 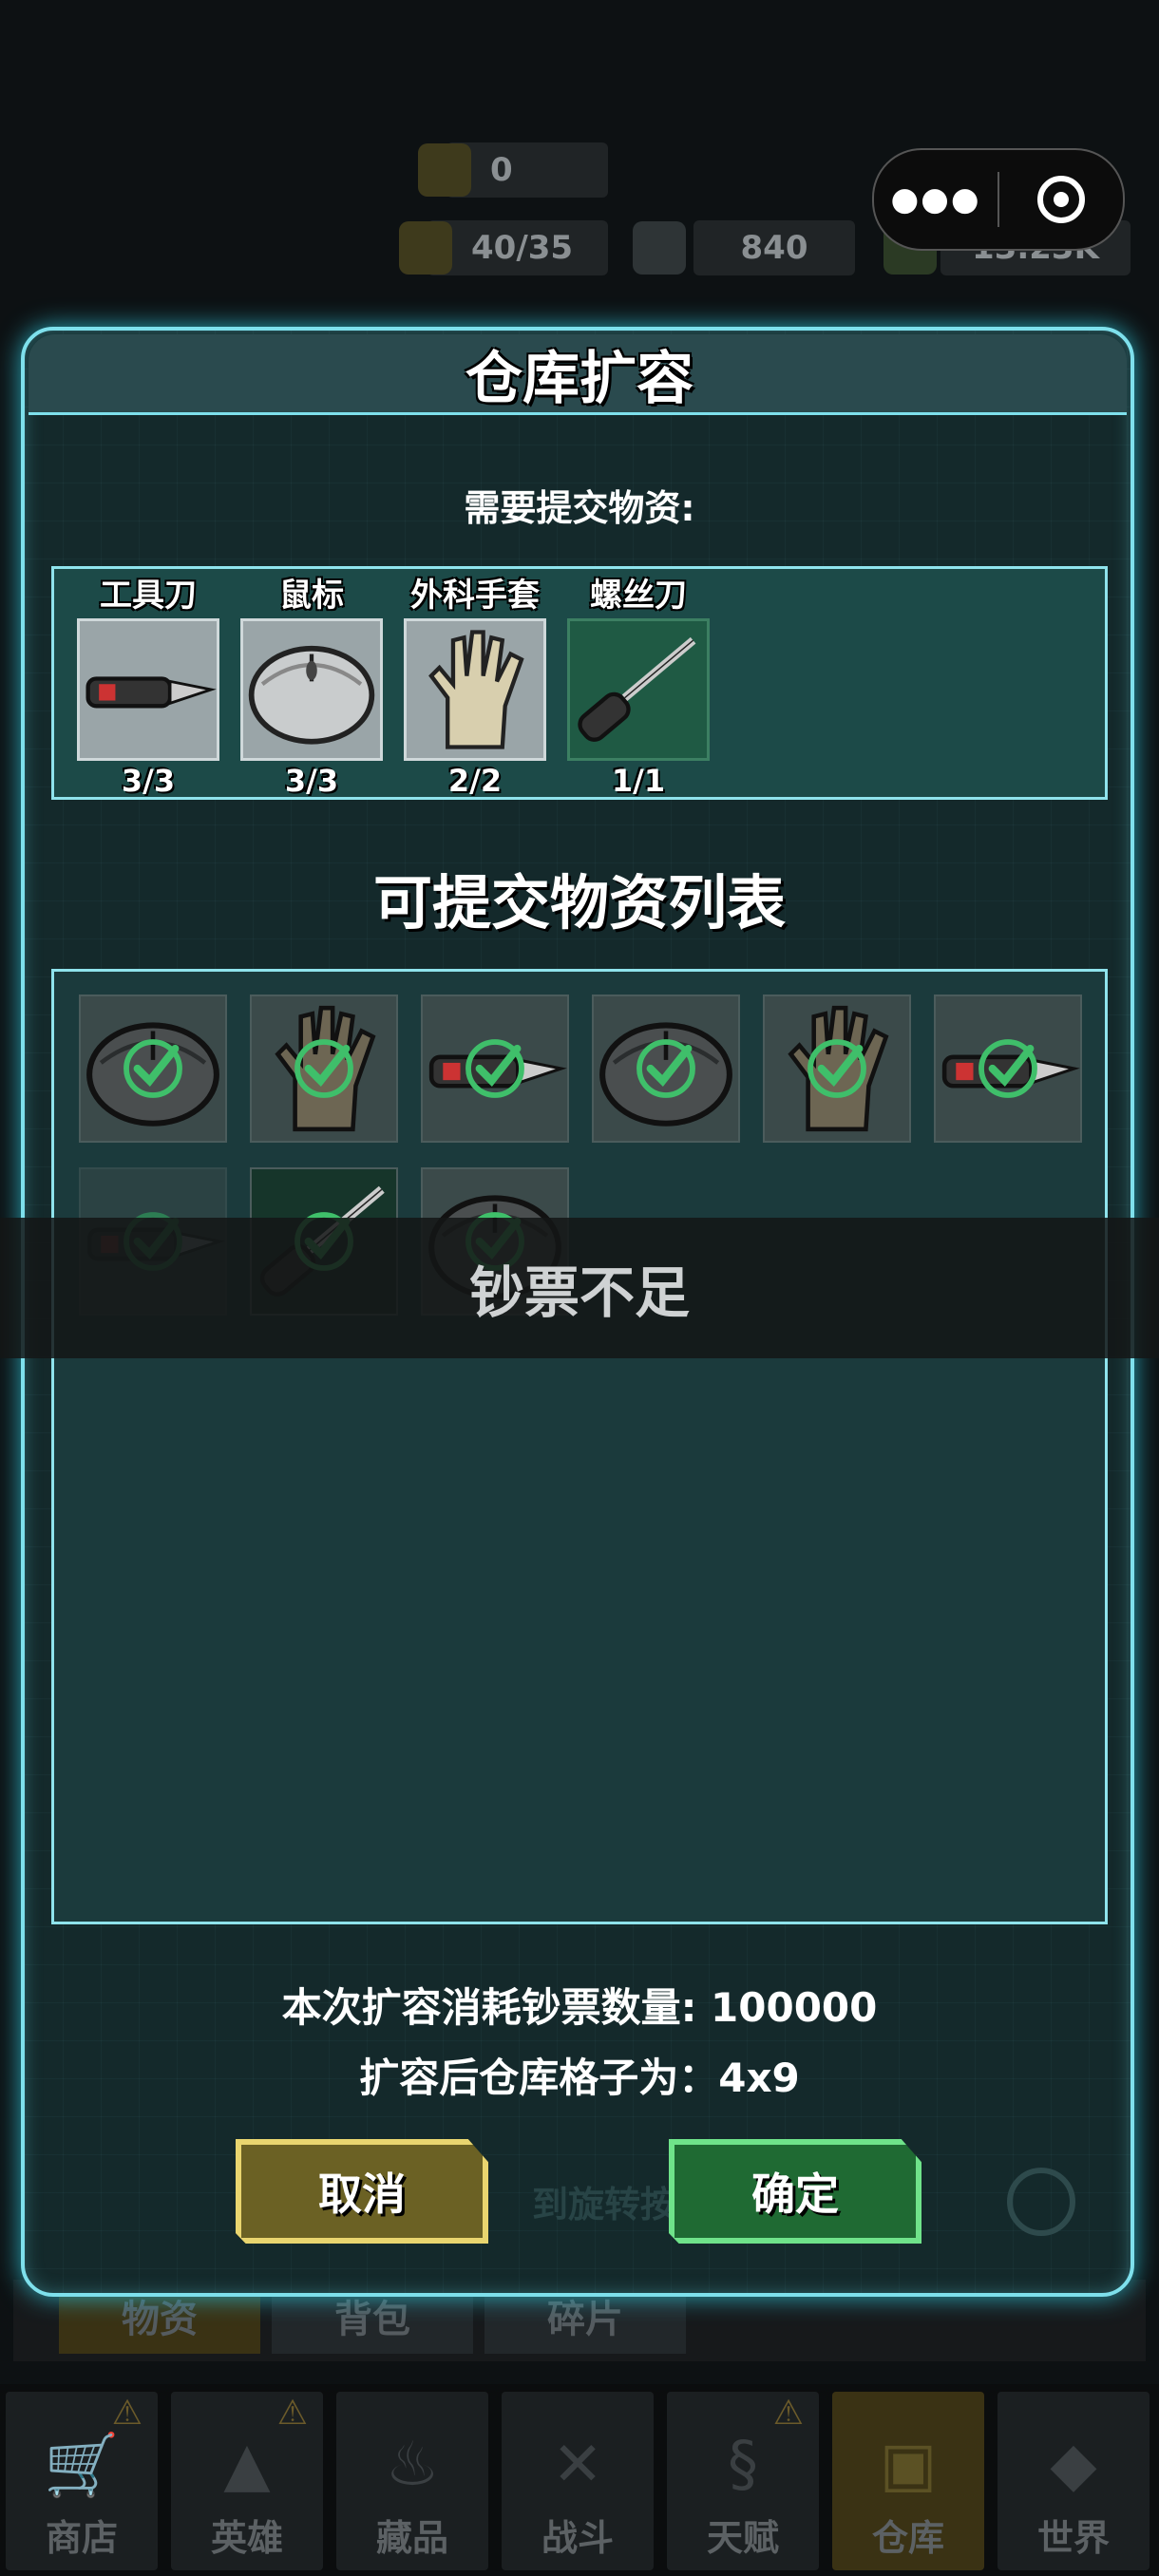 What do you see at coordinates (638, 781) in the screenshot?
I see `required-item-count: 1/1` at bounding box center [638, 781].